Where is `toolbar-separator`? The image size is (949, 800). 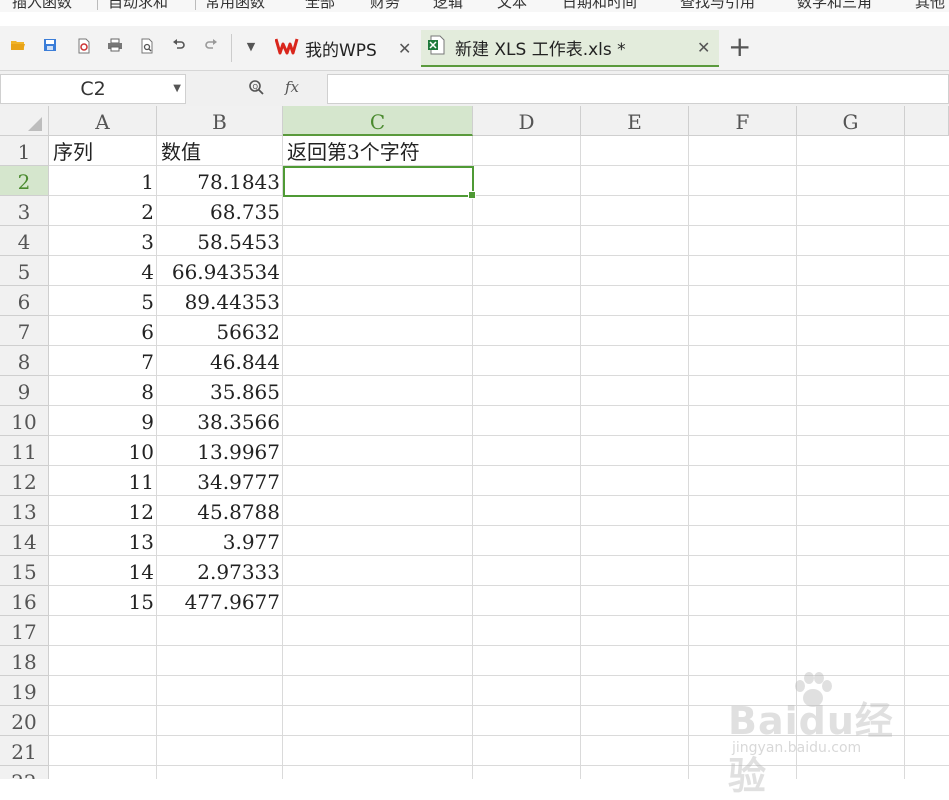 toolbar-separator is located at coordinates (231, 48).